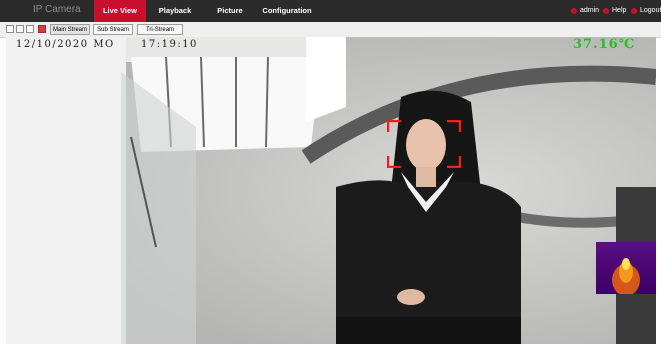  What do you see at coordinates (619, 11) in the screenshot?
I see `help-link: Help` at bounding box center [619, 11].